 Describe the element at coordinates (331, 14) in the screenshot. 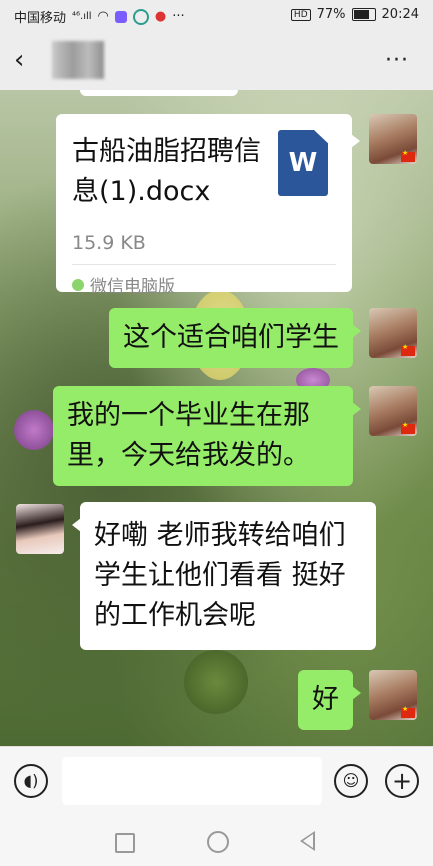

I see `battery-percent: 77%` at that location.